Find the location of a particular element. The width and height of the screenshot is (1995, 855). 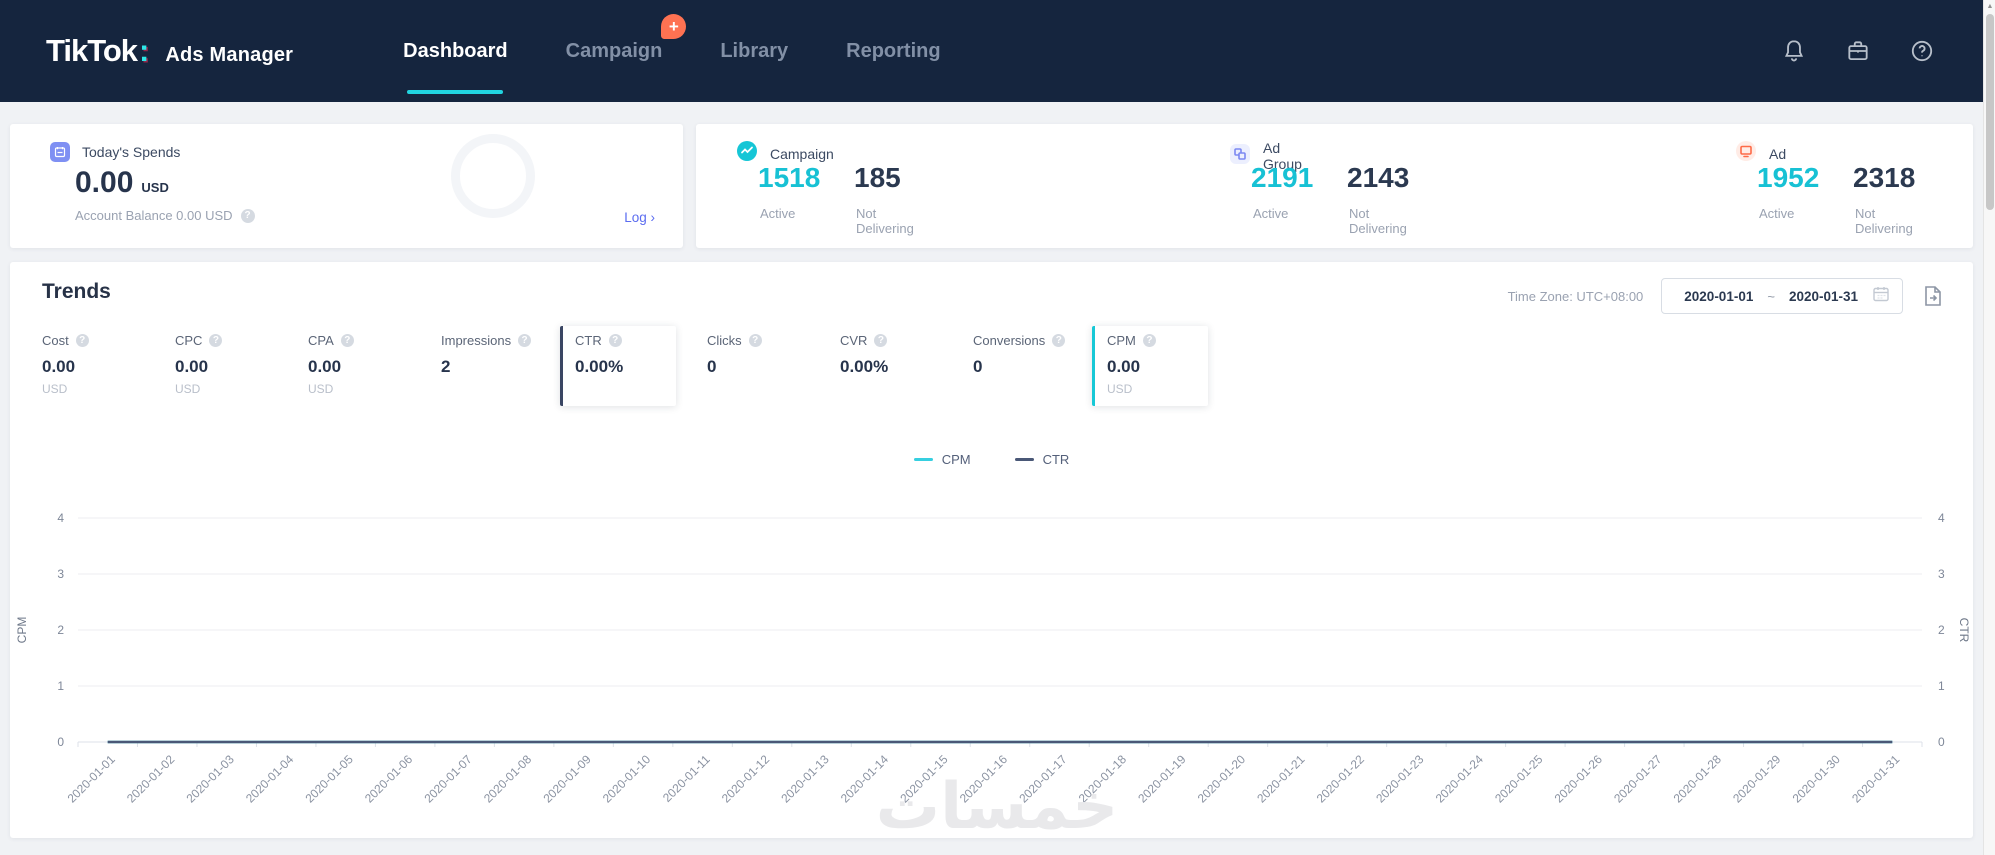

header-icons is located at coordinates (1858, 51).